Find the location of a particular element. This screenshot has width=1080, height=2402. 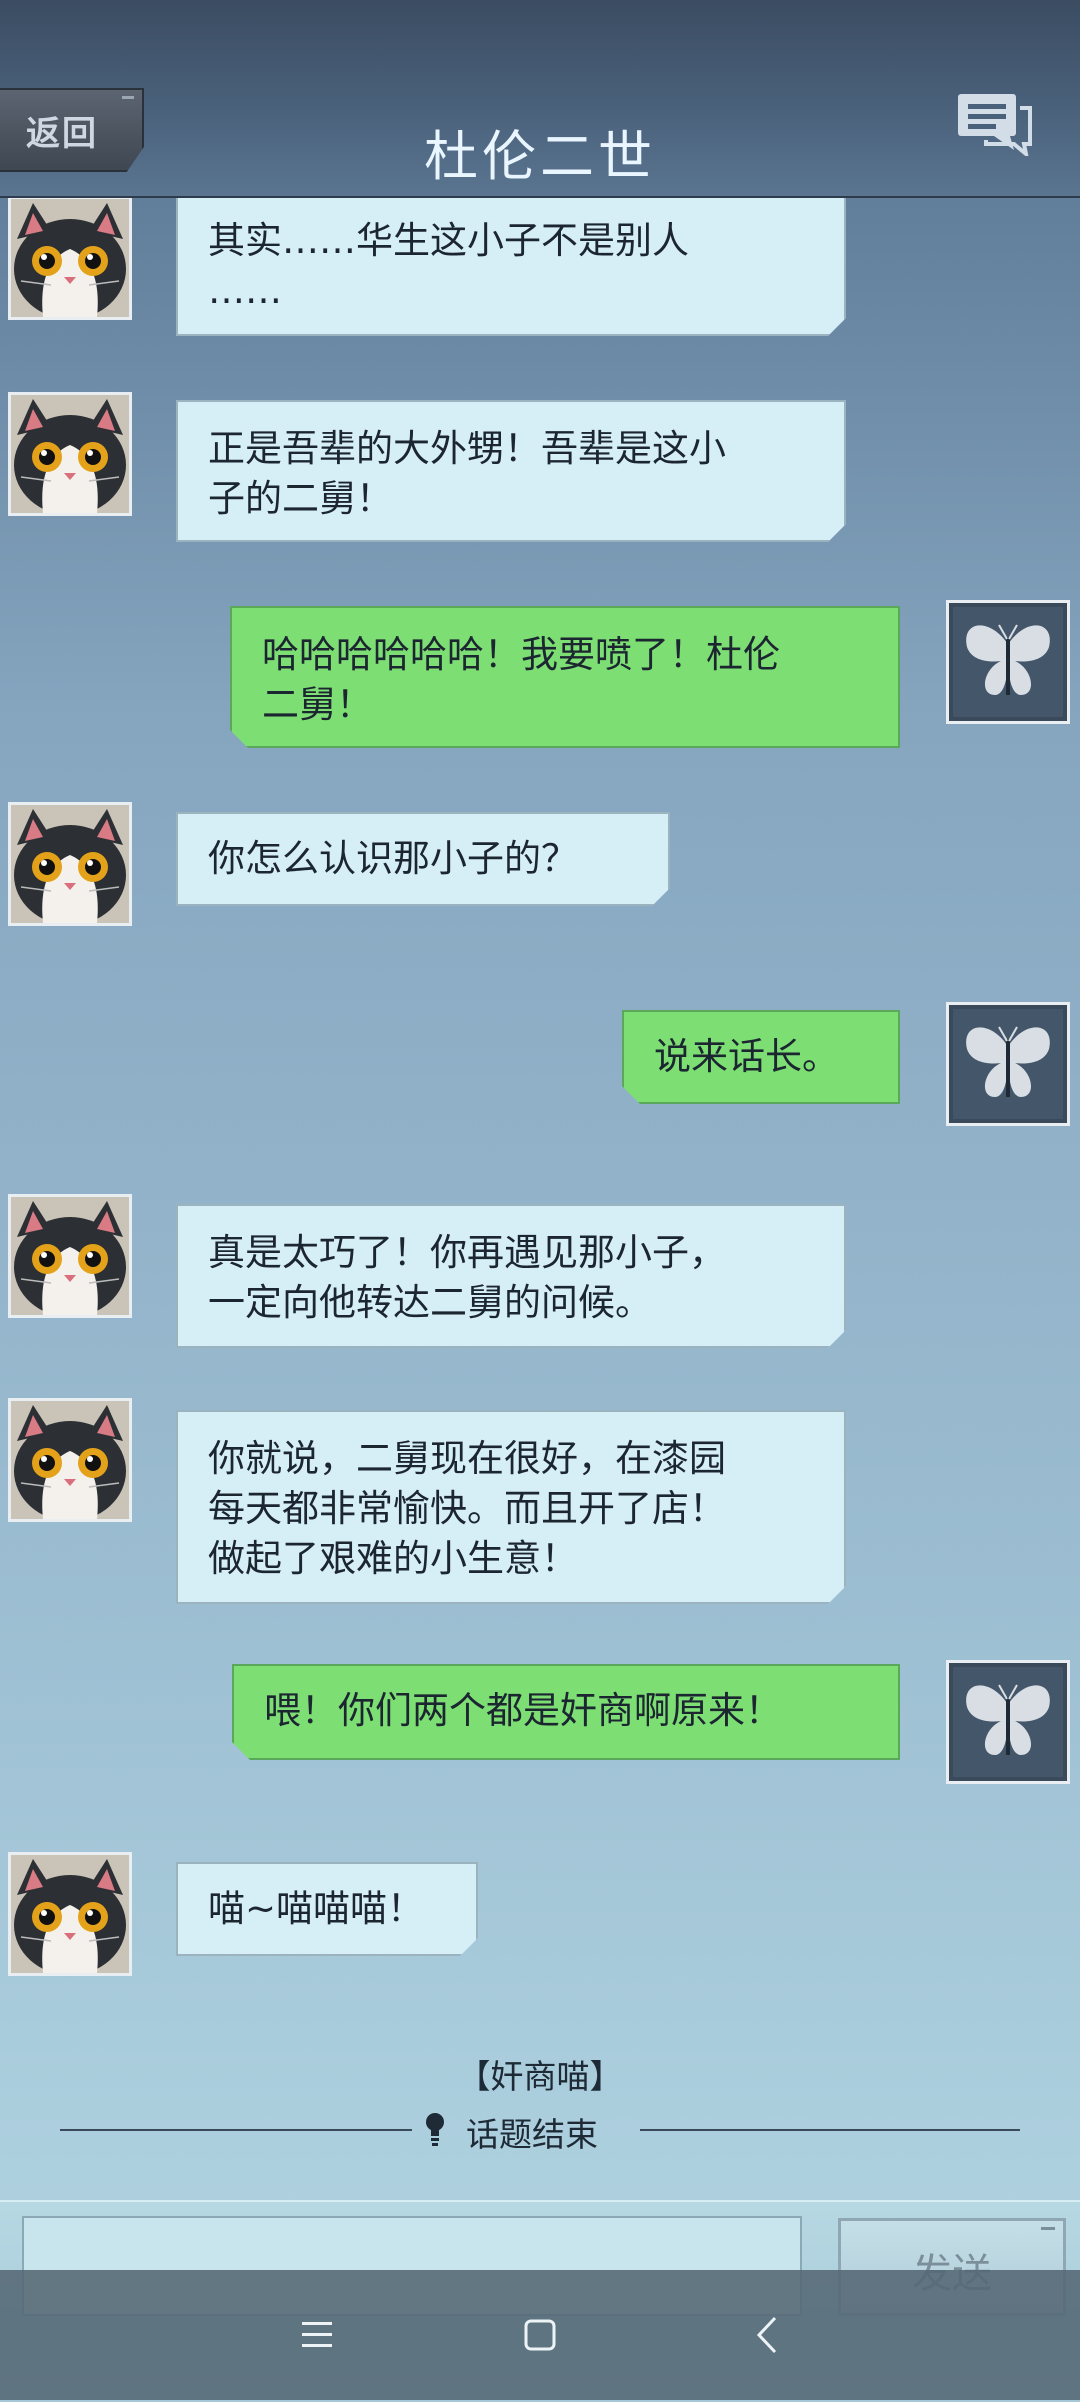

lightbulb-icon is located at coordinates (435, 2129).